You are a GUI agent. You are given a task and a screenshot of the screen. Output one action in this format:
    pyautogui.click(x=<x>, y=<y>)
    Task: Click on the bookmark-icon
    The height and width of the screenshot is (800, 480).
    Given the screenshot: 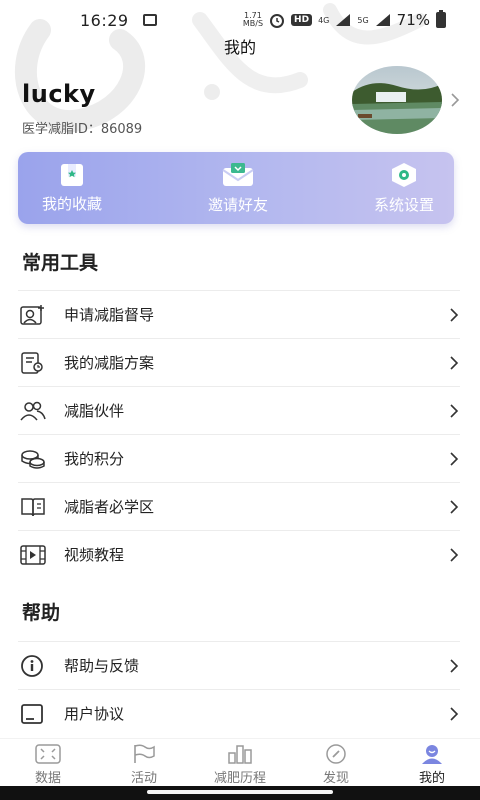 What is the action you would take?
    pyautogui.click(x=72, y=174)
    